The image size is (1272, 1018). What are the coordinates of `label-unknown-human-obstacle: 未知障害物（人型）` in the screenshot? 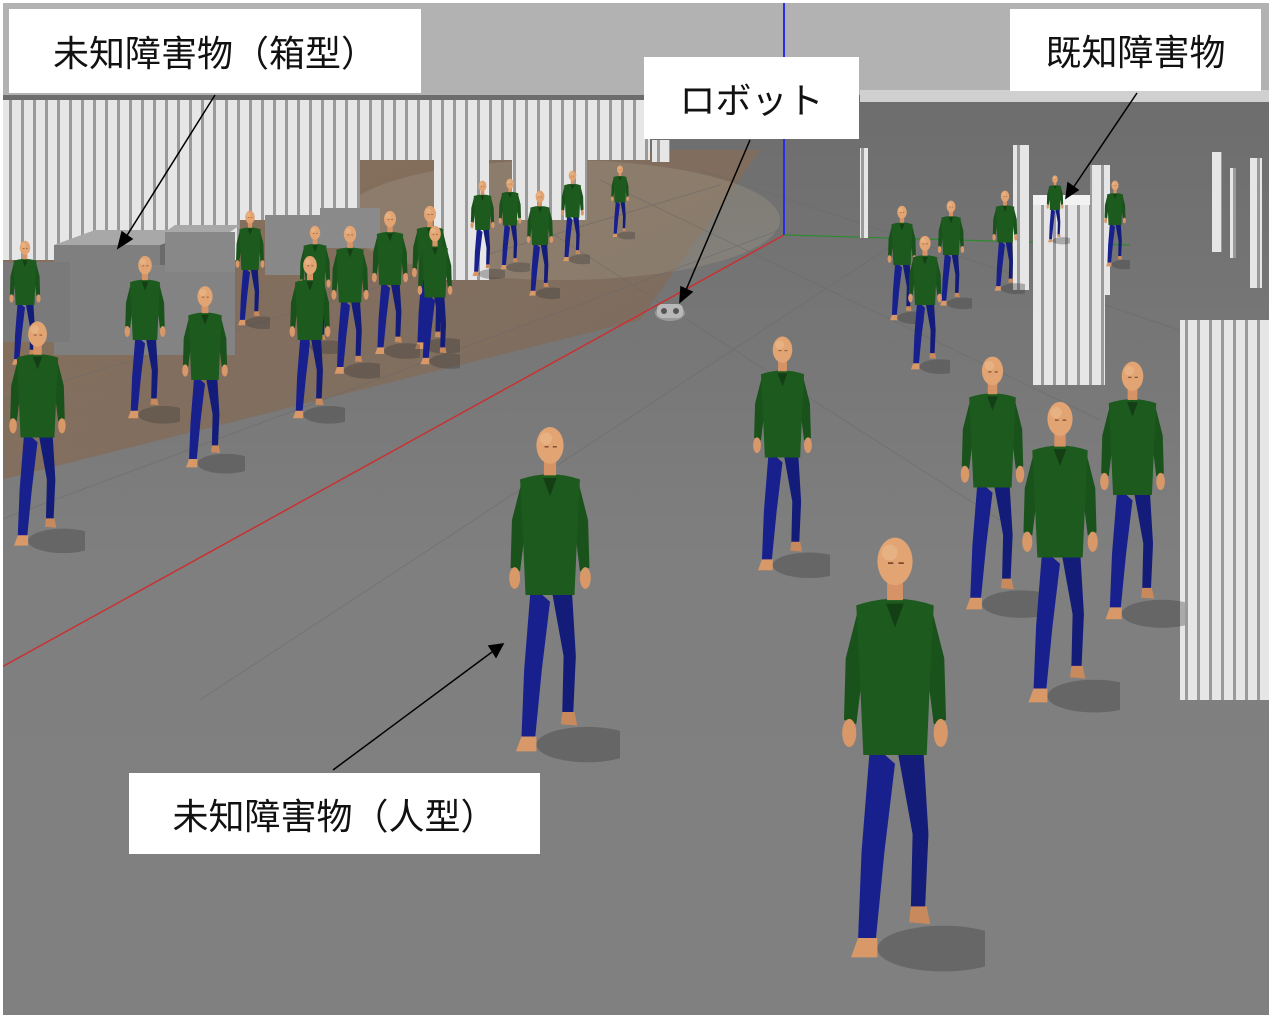 It's located at (334, 813).